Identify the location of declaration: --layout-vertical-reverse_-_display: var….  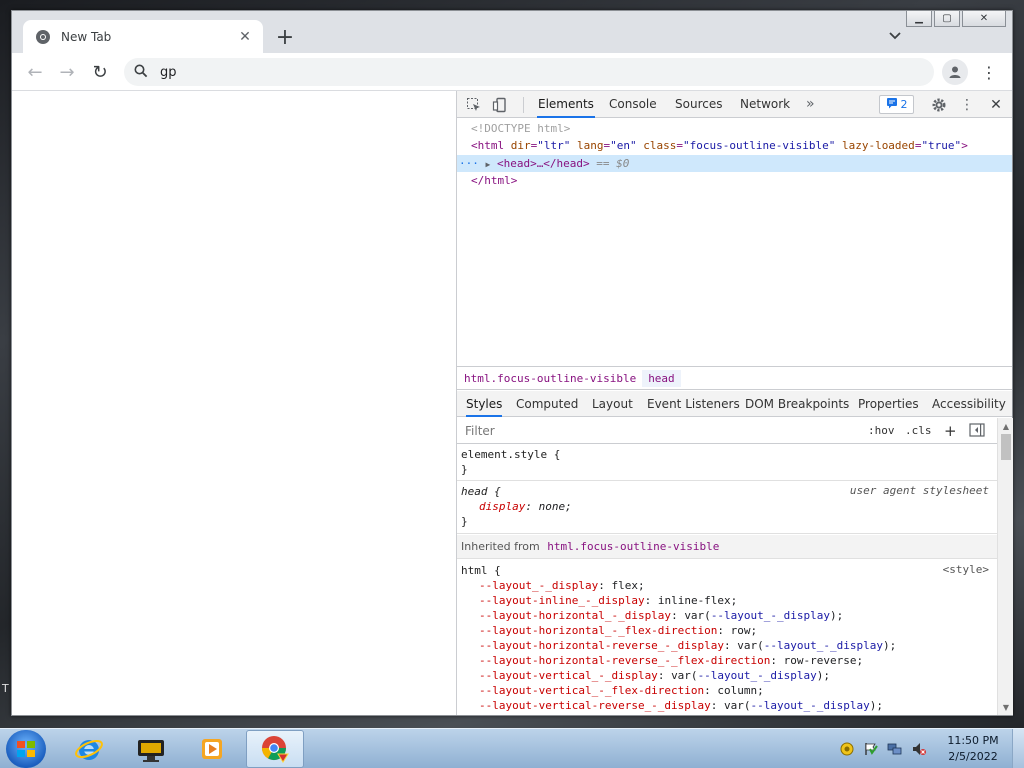
(729, 705).